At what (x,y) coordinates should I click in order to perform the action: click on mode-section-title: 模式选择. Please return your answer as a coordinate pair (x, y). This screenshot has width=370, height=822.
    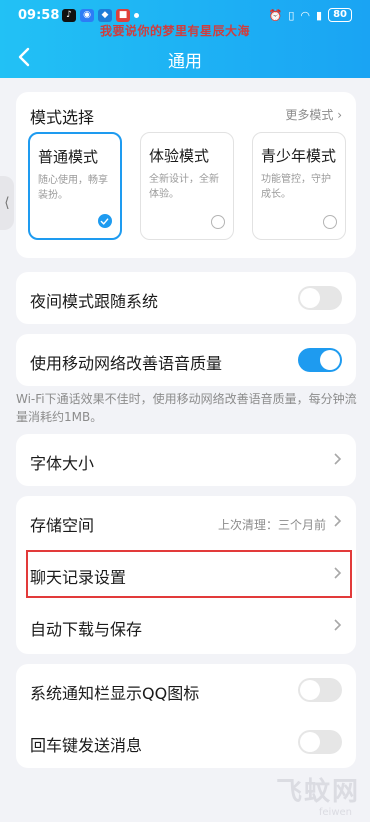
    Looking at the image, I should click on (62, 117).